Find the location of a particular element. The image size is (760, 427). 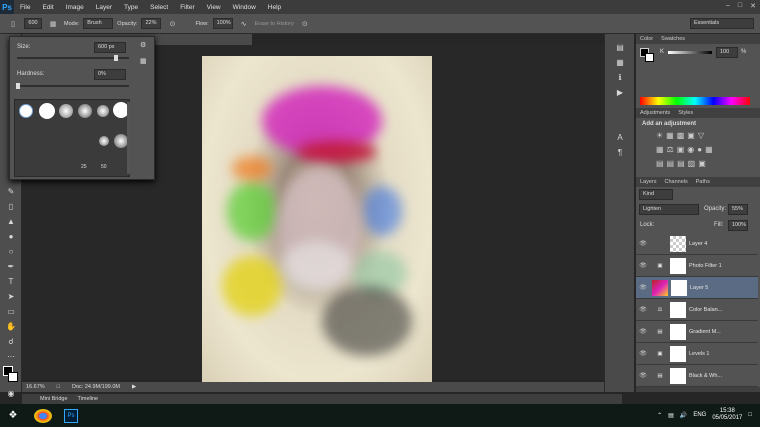

flow-field: 100% is located at coordinates (222, 23).